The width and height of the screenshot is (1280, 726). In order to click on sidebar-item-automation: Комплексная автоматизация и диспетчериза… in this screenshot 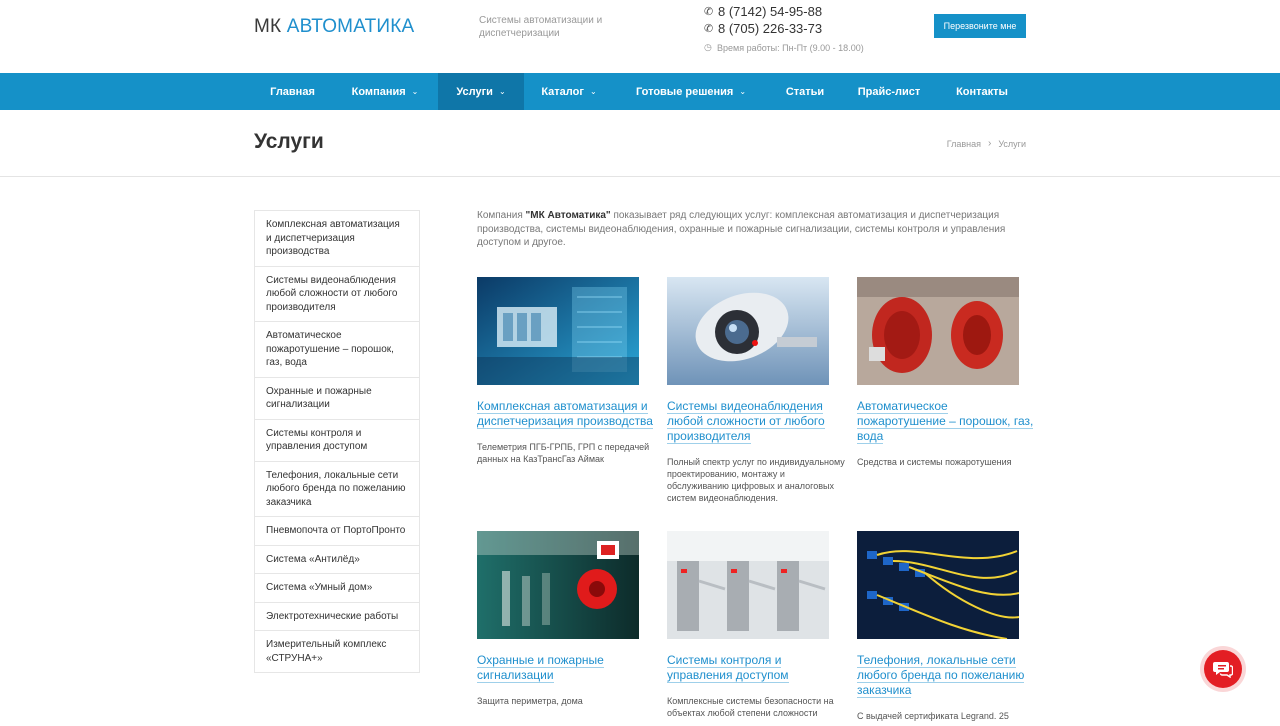, I will do `click(337, 239)`.